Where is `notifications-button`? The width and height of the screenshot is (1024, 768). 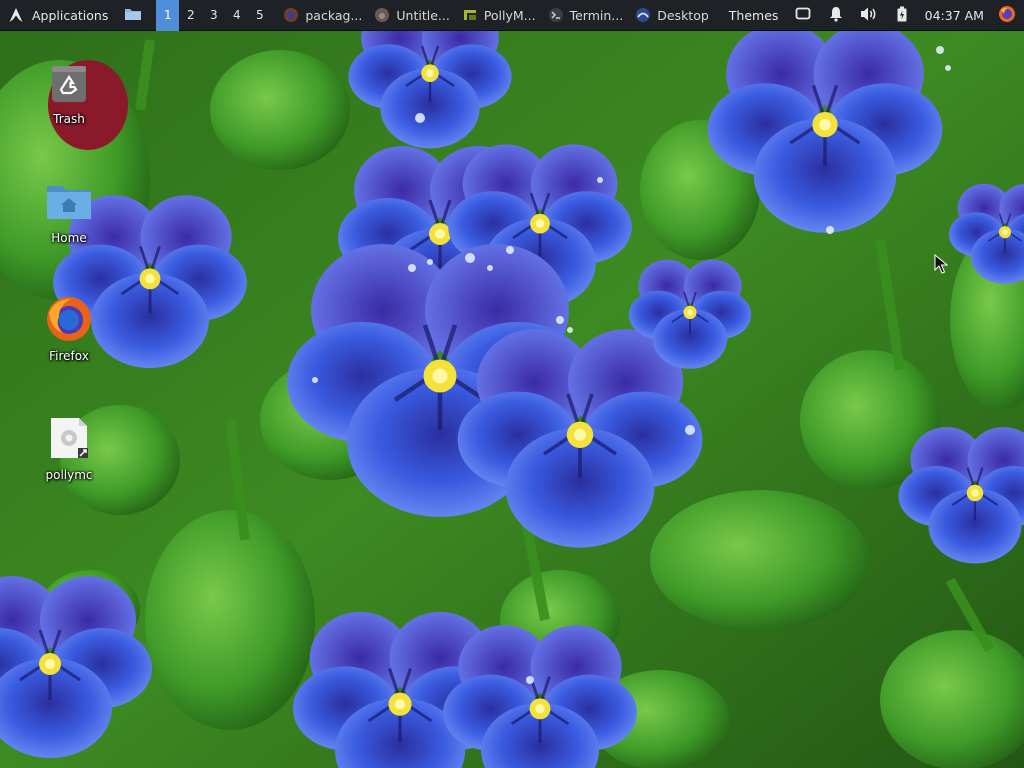 notifications-button is located at coordinates (835, 15).